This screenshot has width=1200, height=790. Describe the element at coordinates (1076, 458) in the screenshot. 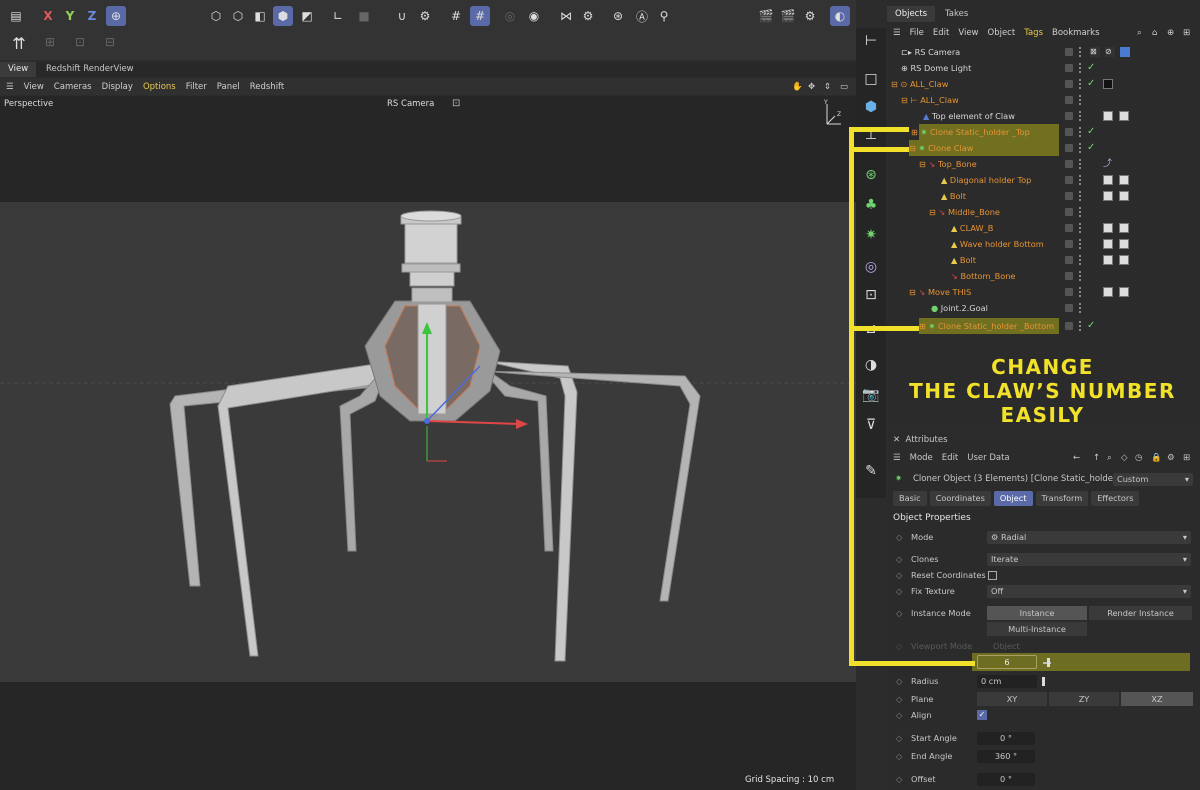

I see `back-arrow-icon: ←` at that location.